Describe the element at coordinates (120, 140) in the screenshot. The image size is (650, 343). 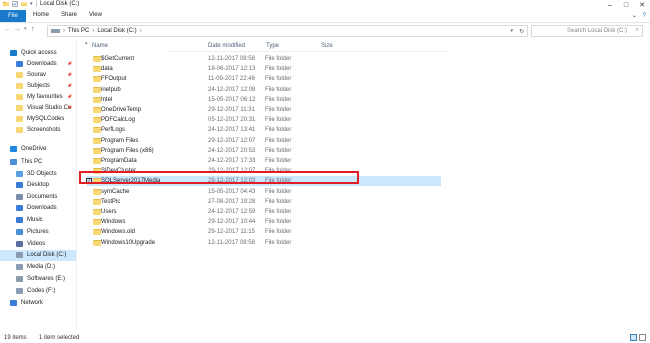
I see `file-name: Program Files` at that location.